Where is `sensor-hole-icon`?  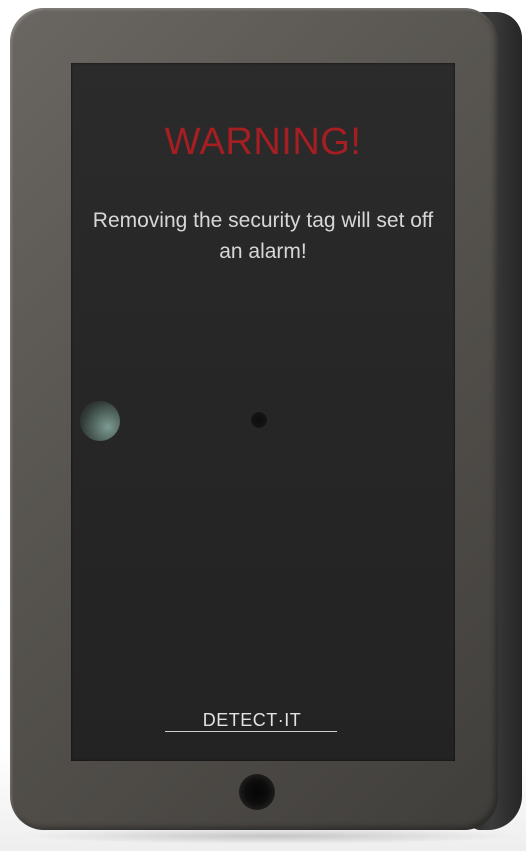 sensor-hole-icon is located at coordinates (259, 420).